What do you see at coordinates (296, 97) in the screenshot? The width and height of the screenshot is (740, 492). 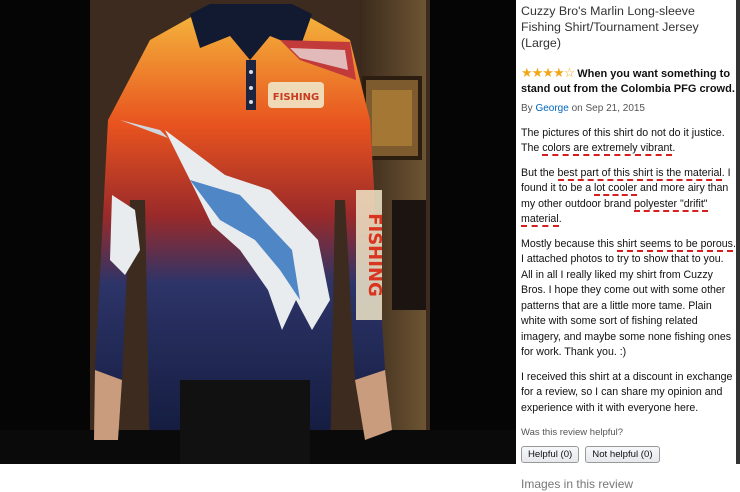 I see `shirt-logo-text: FISHING` at bounding box center [296, 97].